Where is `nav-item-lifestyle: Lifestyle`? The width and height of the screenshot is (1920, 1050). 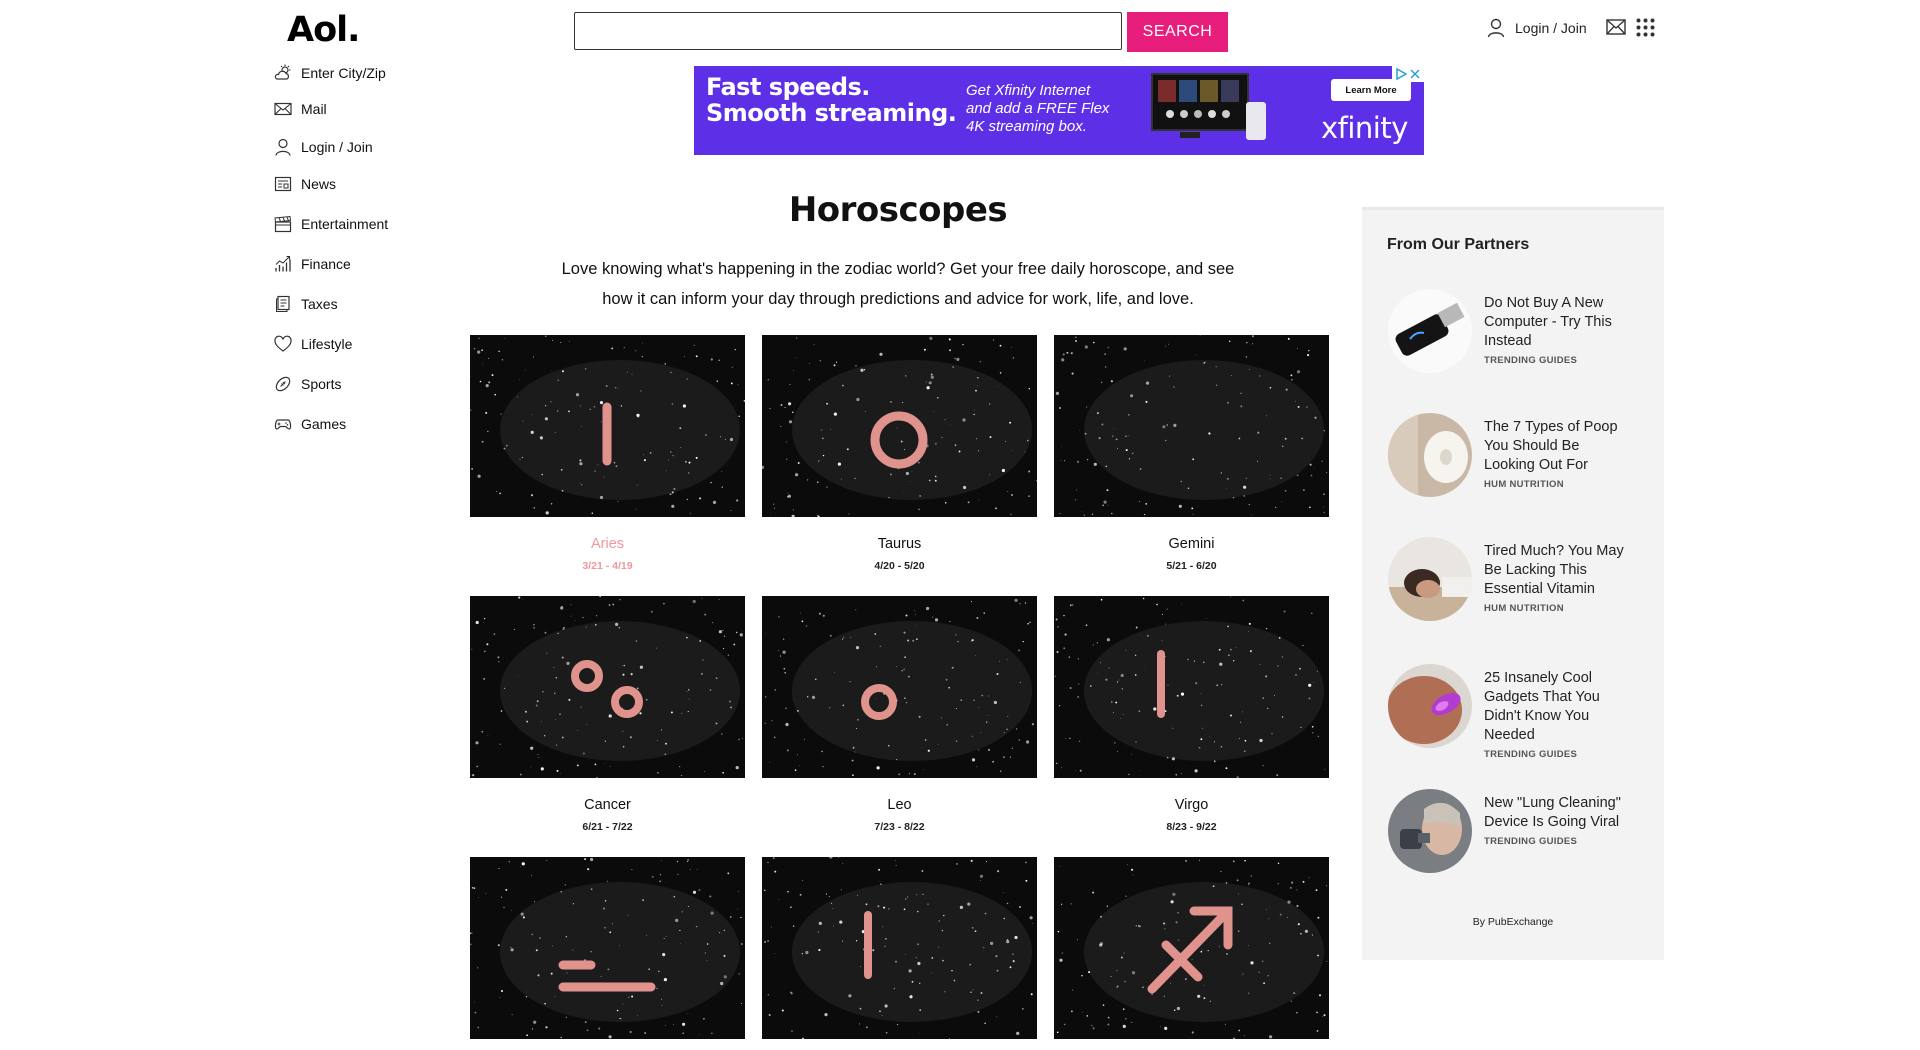
nav-item-lifestyle: Lifestyle is located at coordinates (313, 344).